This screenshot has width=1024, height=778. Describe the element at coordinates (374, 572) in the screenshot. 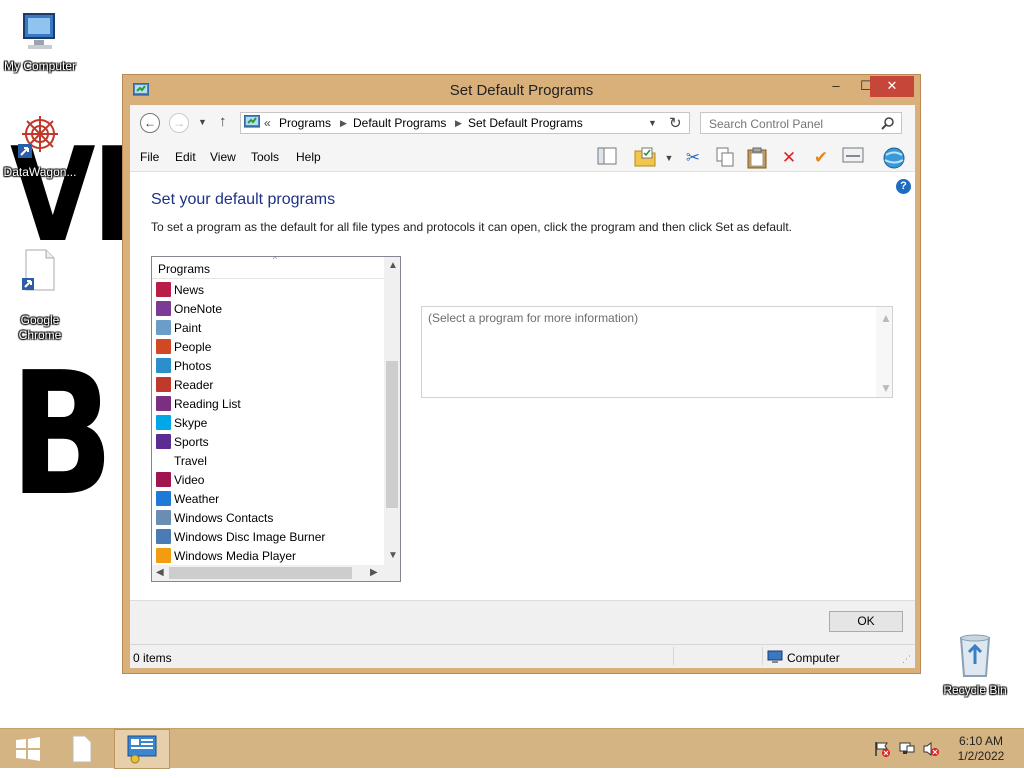

I see `scroll-right-icon: ▶` at that location.